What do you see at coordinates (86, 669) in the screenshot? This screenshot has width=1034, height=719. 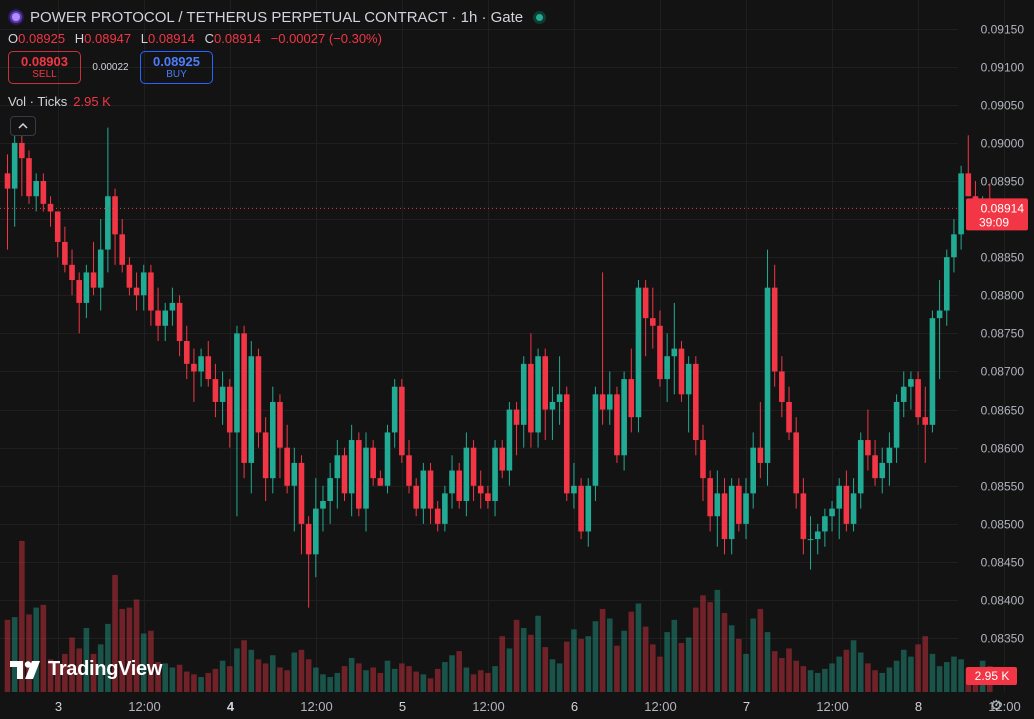 I see `tradingview-watermark: TradingView` at bounding box center [86, 669].